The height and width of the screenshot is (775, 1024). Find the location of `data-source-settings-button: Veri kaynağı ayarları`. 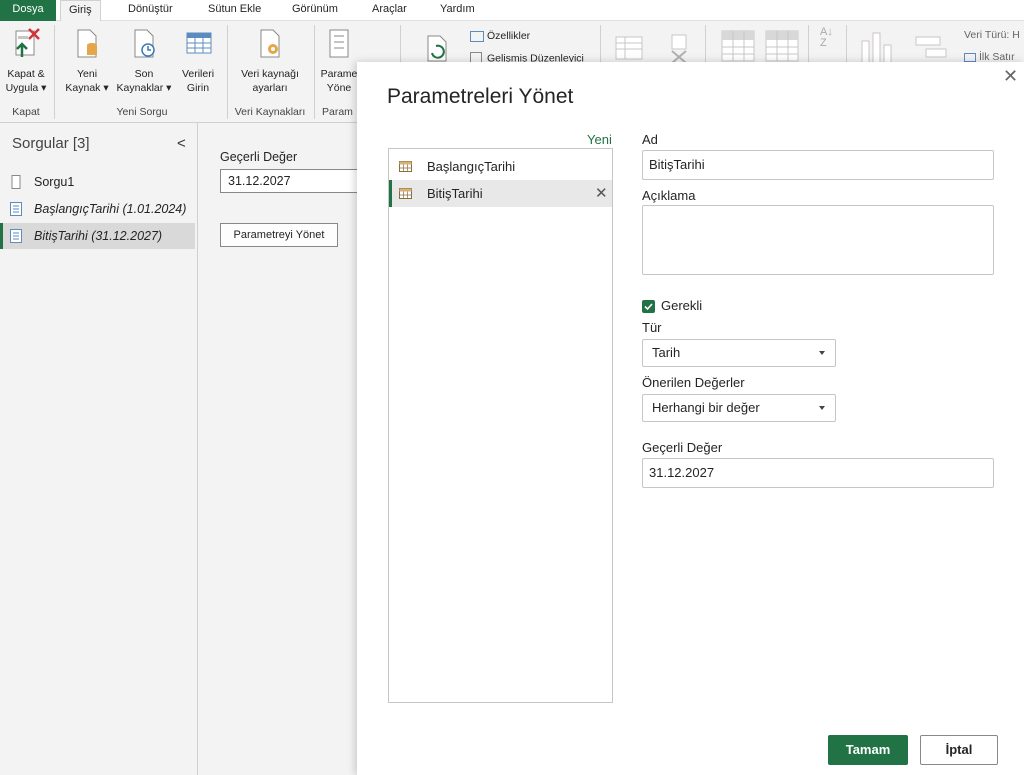

data-source-settings-button: Veri kaynağı ayarları is located at coordinates (270, 61).